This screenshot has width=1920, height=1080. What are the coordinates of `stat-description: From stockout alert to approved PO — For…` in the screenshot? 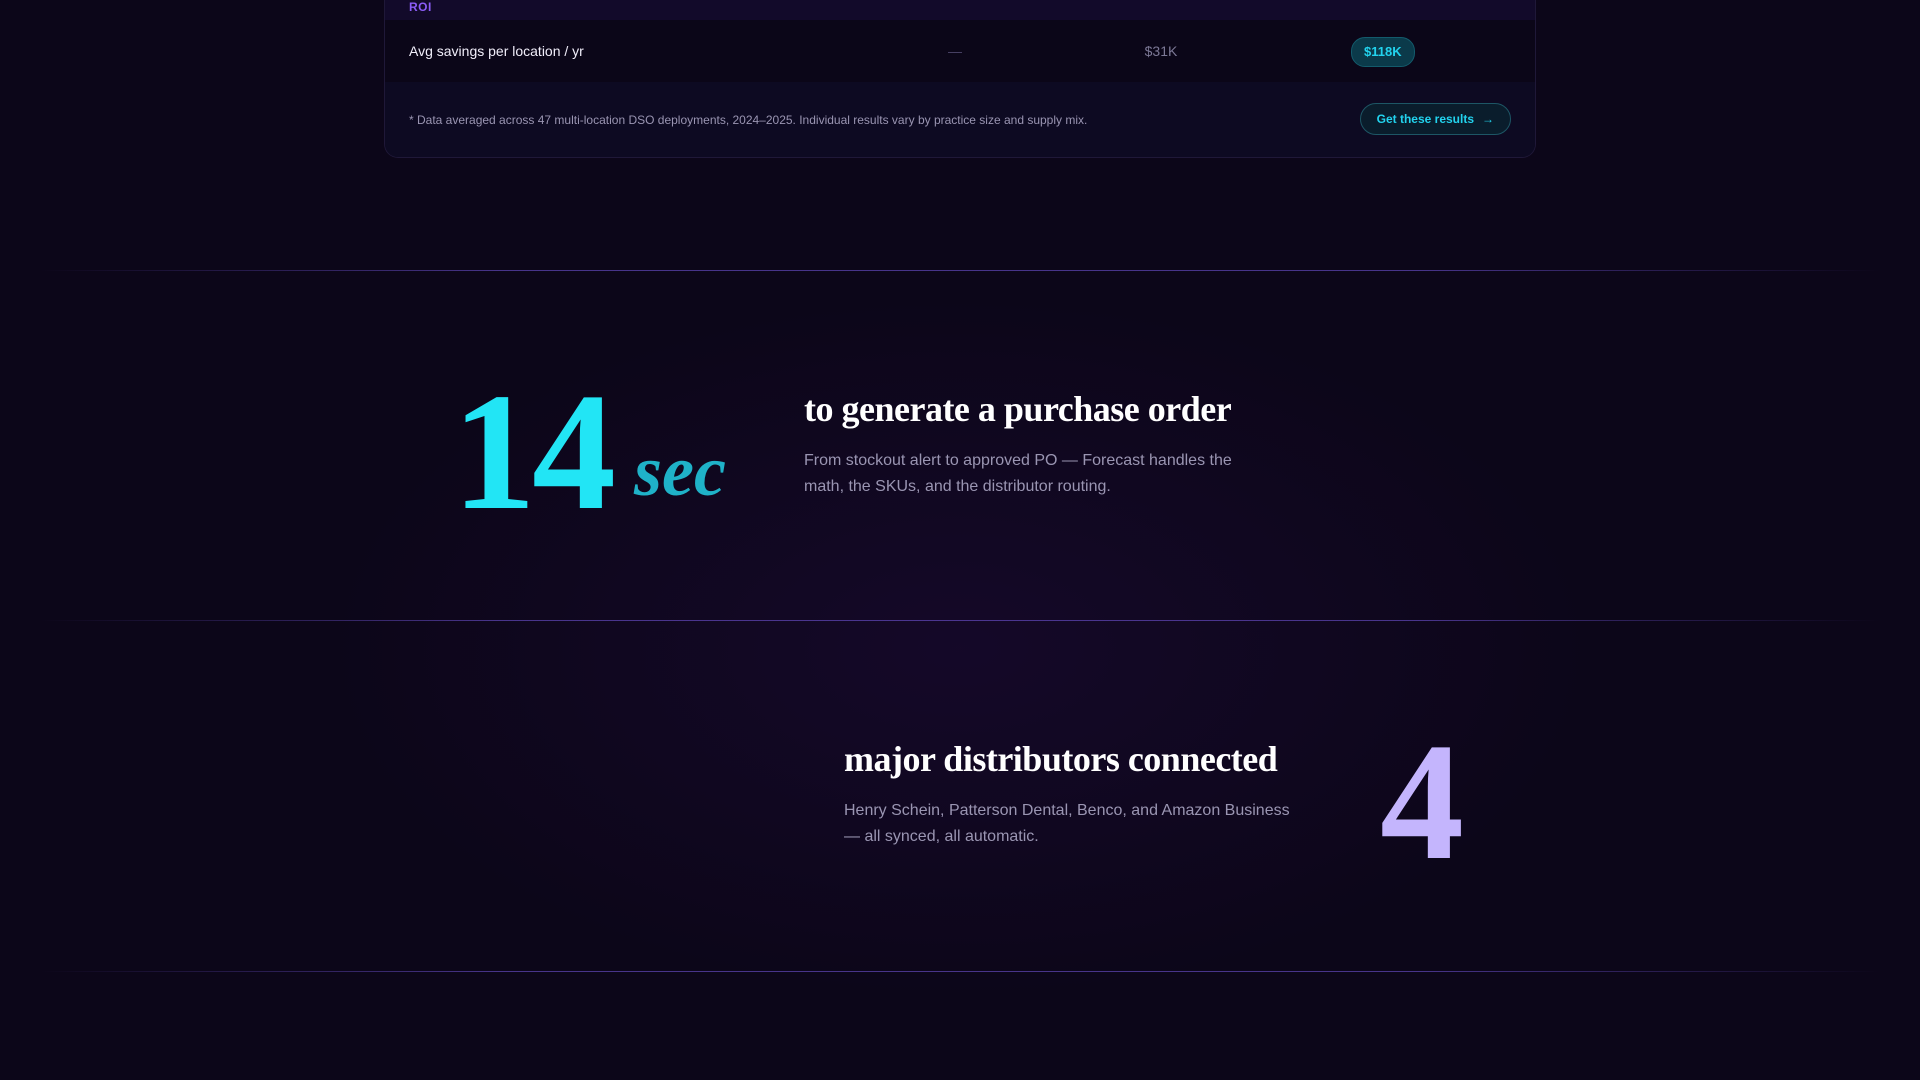 It's located at (1018, 473).